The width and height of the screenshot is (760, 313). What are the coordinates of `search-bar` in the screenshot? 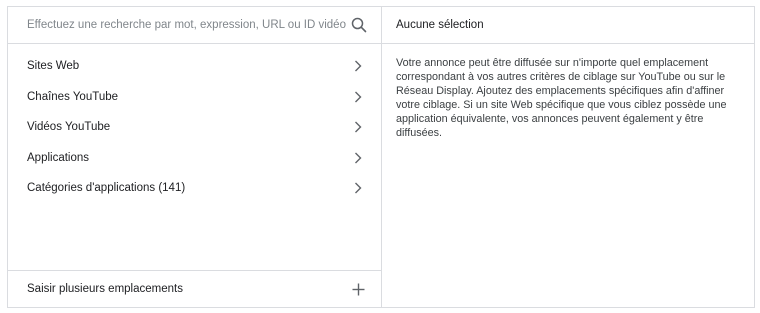 It's located at (194, 25).